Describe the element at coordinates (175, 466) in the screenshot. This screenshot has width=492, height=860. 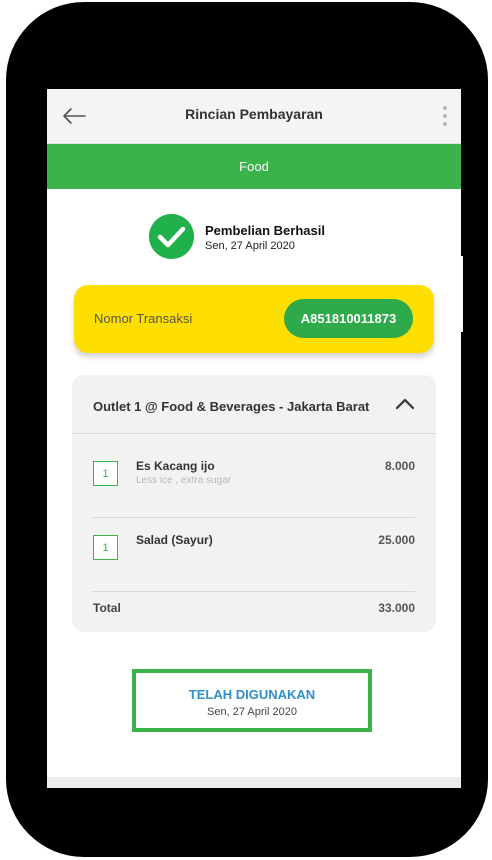
I see `item-name: Es Kacang ijo` at that location.